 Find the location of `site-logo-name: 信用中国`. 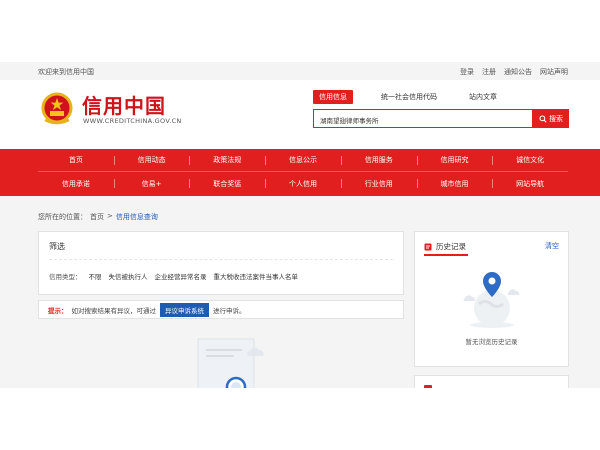

site-logo-name: 信用中国 is located at coordinates (124, 106).